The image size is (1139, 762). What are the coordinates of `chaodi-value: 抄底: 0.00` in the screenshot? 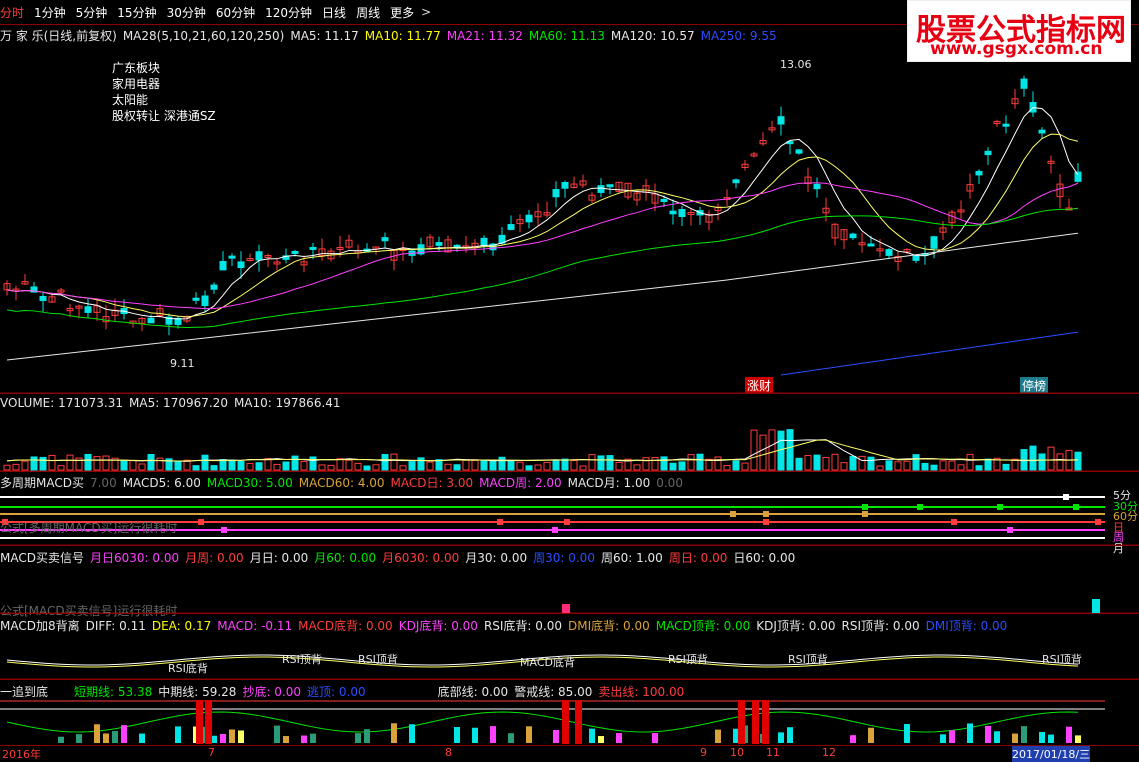 It's located at (272, 692).